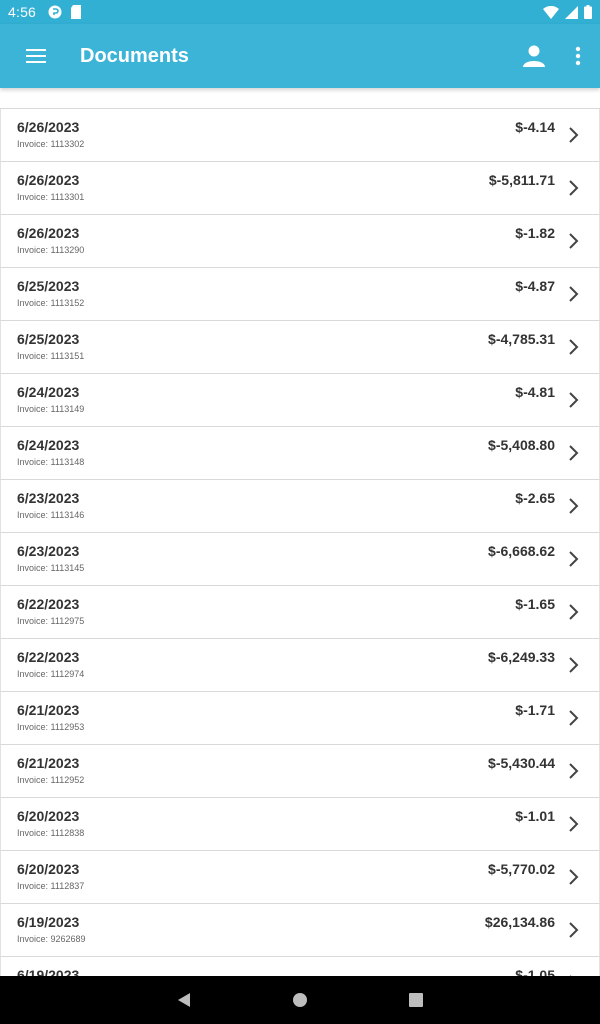  Describe the element at coordinates (300, 347) in the screenshot. I see `document-row: 6/25/2023 Invoice: 1113151 $-4,785.31` at that location.